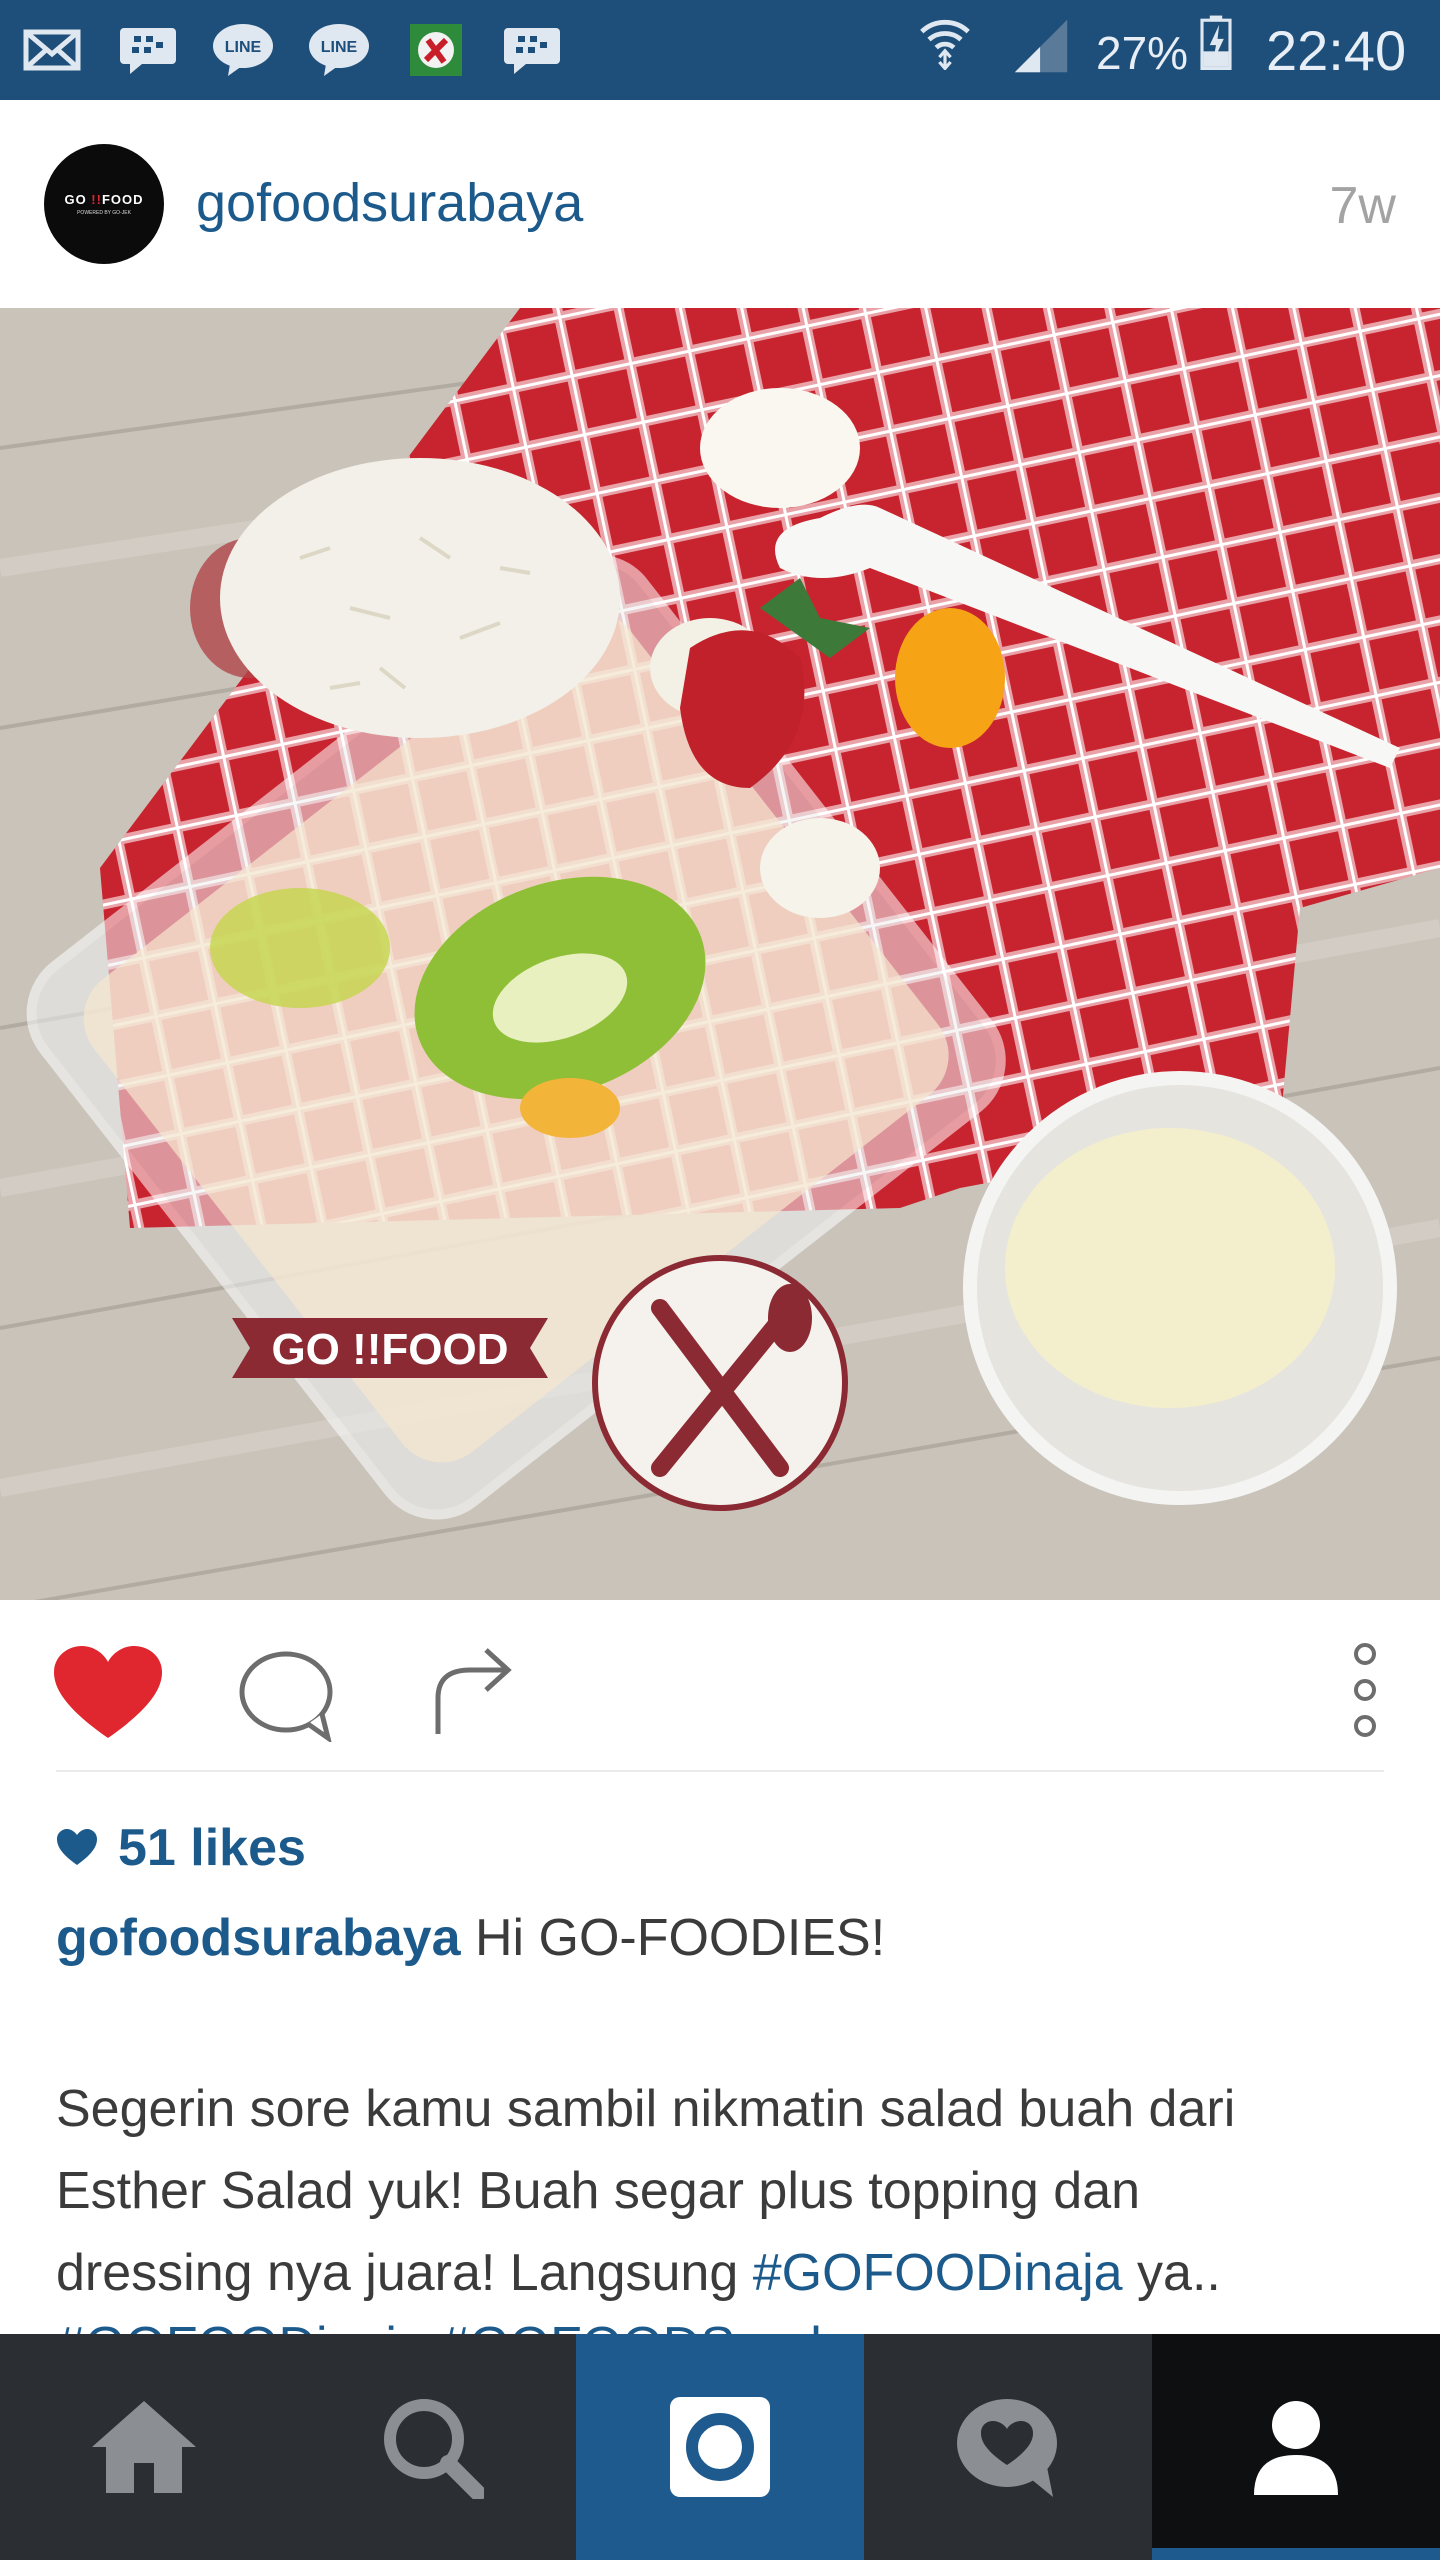  What do you see at coordinates (680, 1938) in the screenshot?
I see `caption-greeting: Hi GO-FOODIES!` at bounding box center [680, 1938].